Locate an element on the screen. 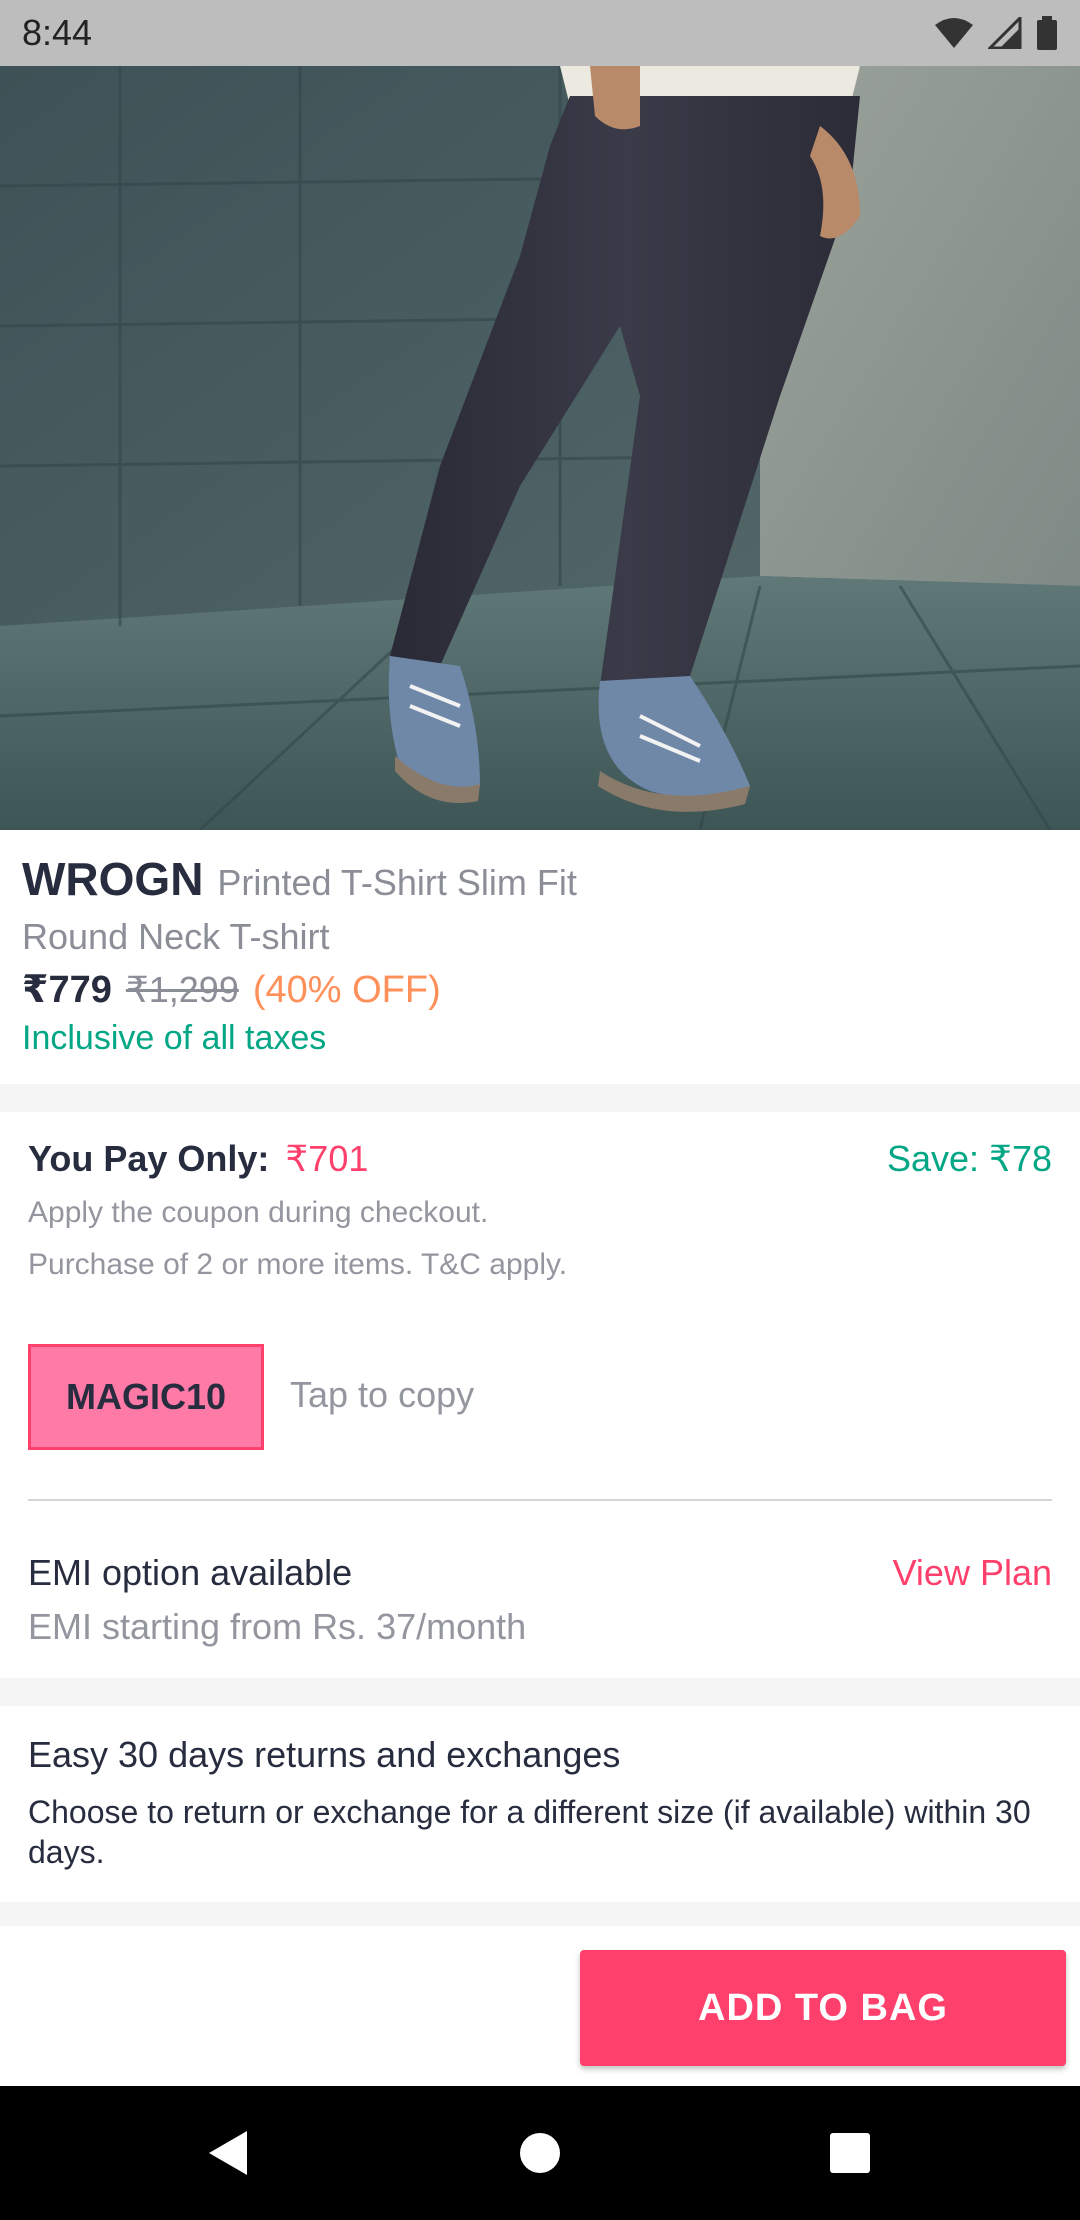 The width and height of the screenshot is (1080, 2220). product-name-line2: Round Neck T-shirt is located at coordinates (176, 936).